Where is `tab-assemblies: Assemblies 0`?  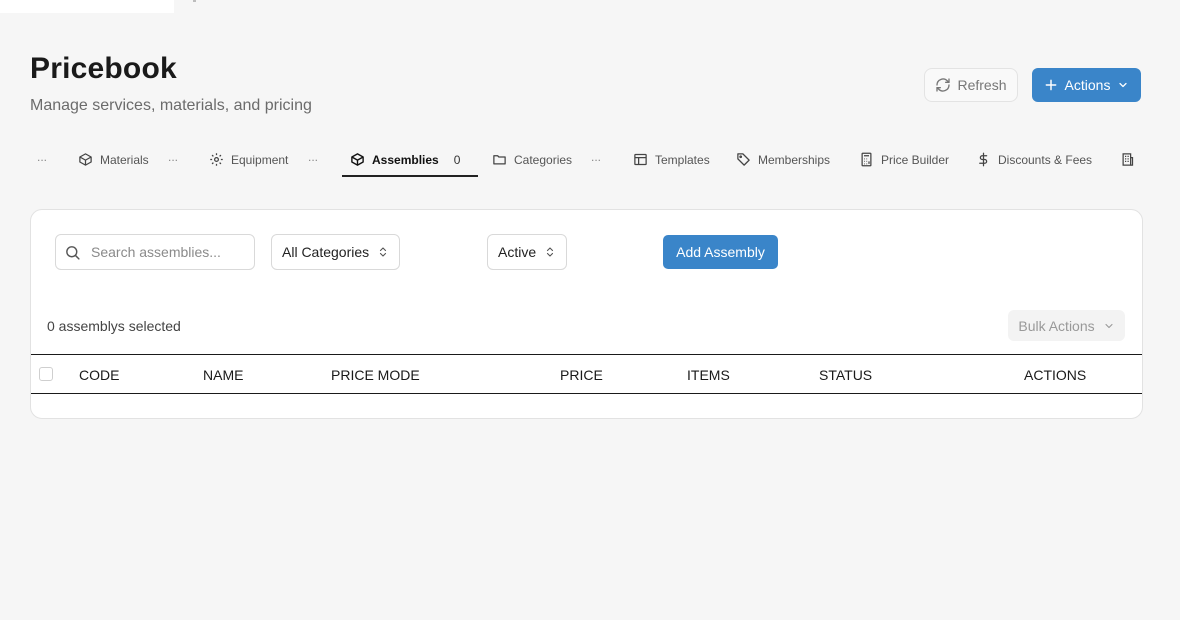
tab-assemblies: Assemblies 0 is located at coordinates (405, 159).